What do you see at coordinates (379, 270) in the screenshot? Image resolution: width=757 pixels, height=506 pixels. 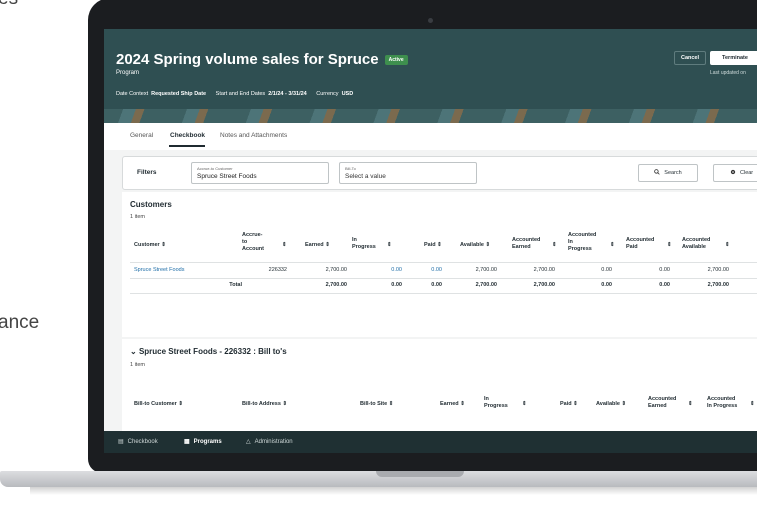 I see `cell-in-progress: 0.00` at bounding box center [379, 270].